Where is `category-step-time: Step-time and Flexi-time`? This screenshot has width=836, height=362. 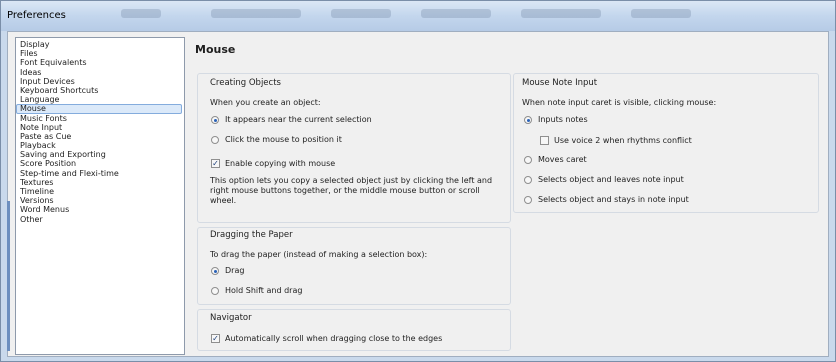 category-step-time: Step-time and Flexi-time is located at coordinates (99, 173).